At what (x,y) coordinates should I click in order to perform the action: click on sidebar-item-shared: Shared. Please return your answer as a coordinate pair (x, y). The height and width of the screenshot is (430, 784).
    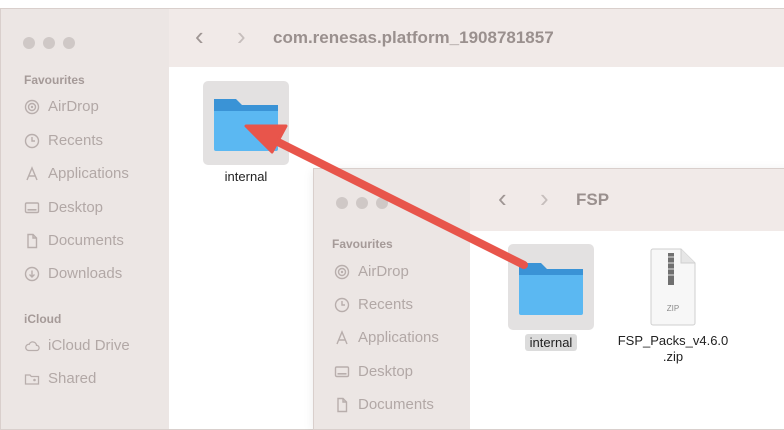
    Looking at the image, I should click on (60, 378).